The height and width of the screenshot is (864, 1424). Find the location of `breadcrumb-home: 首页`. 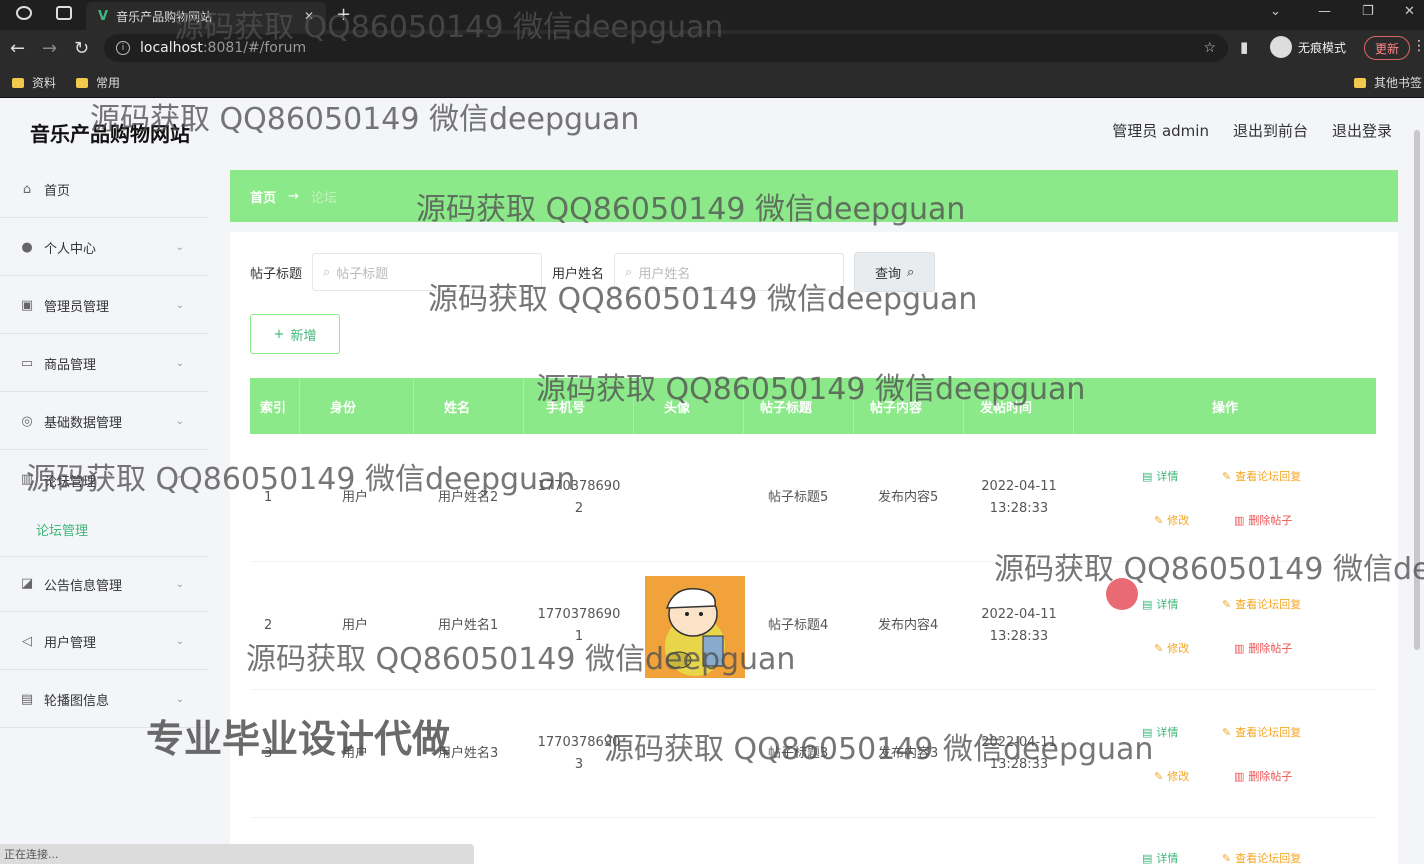

breadcrumb-home: 首页 is located at coordinates (263, 196).